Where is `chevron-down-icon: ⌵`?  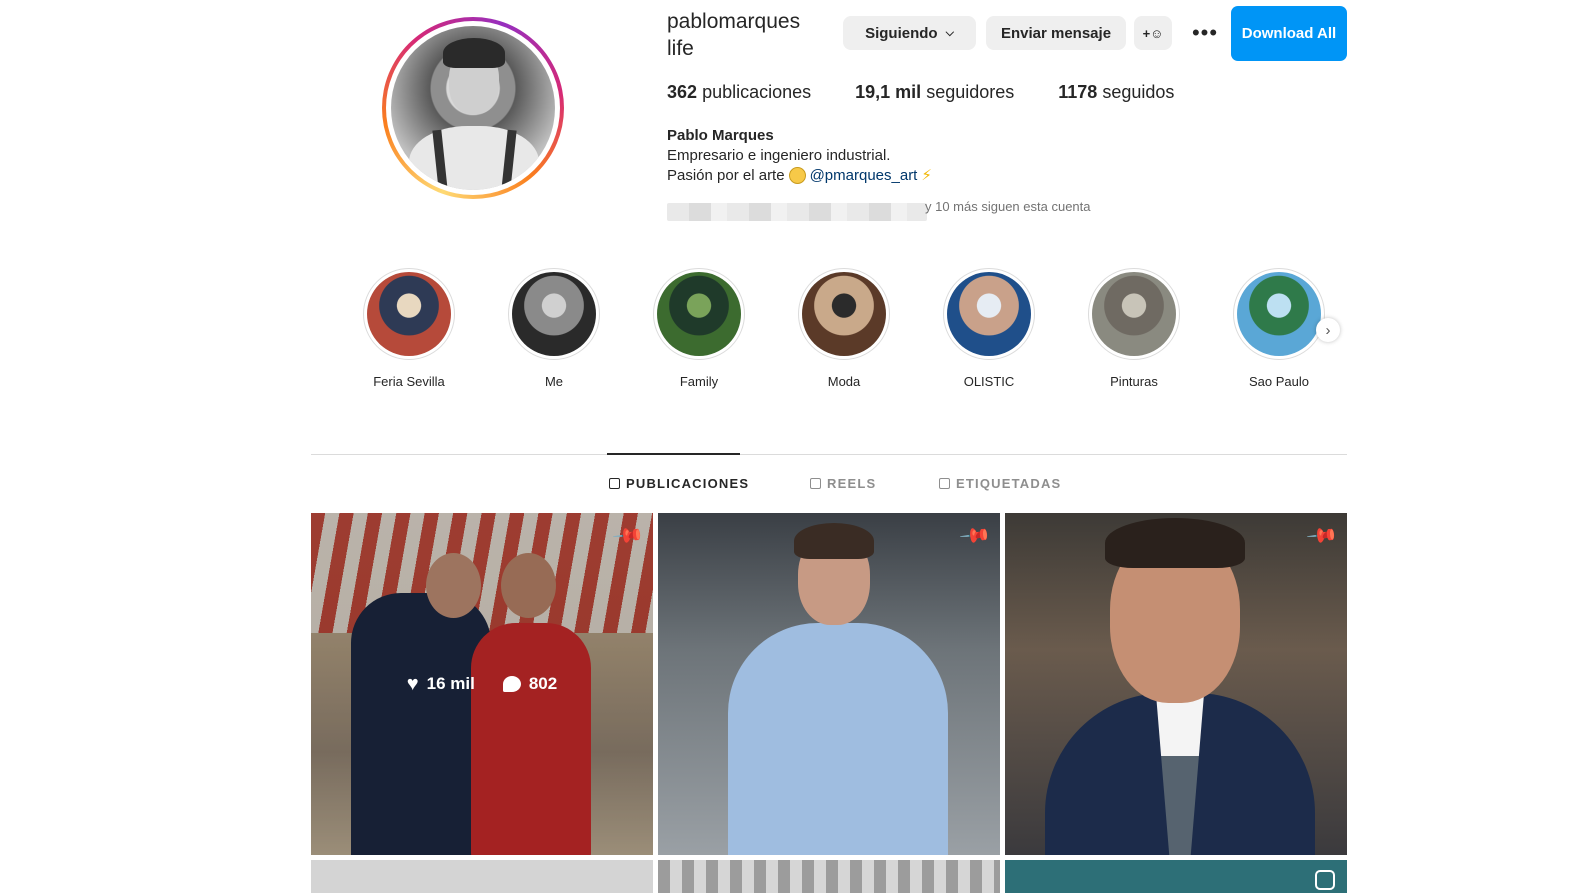
chevron-down-icon: ⌵ is located at coordinates (949, 32).